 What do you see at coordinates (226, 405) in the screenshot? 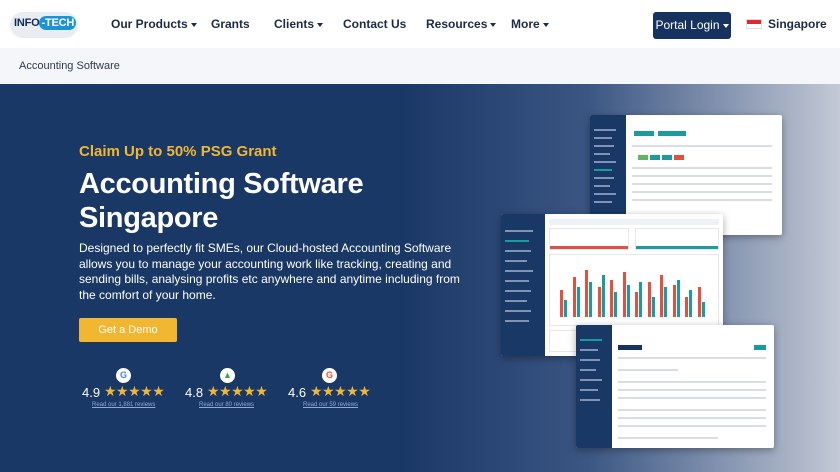
I see `read-reviews-link: Read our 80 reviews` at bounding box center [226, 405].